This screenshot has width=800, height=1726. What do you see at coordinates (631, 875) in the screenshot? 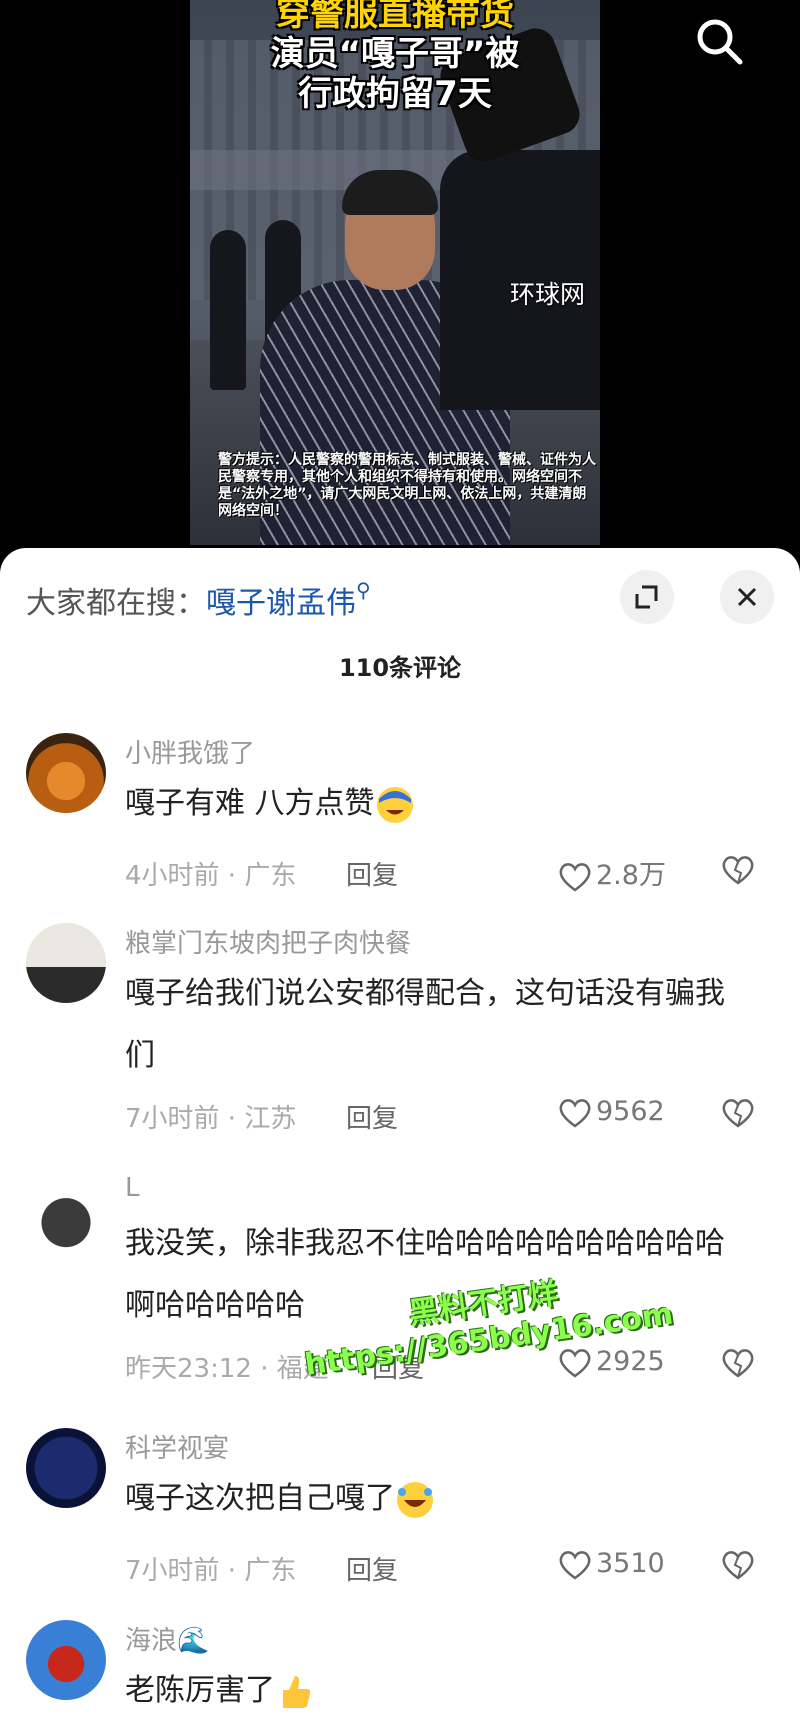
I see `like-count: 2.8万` at bounding box center [631, 875].